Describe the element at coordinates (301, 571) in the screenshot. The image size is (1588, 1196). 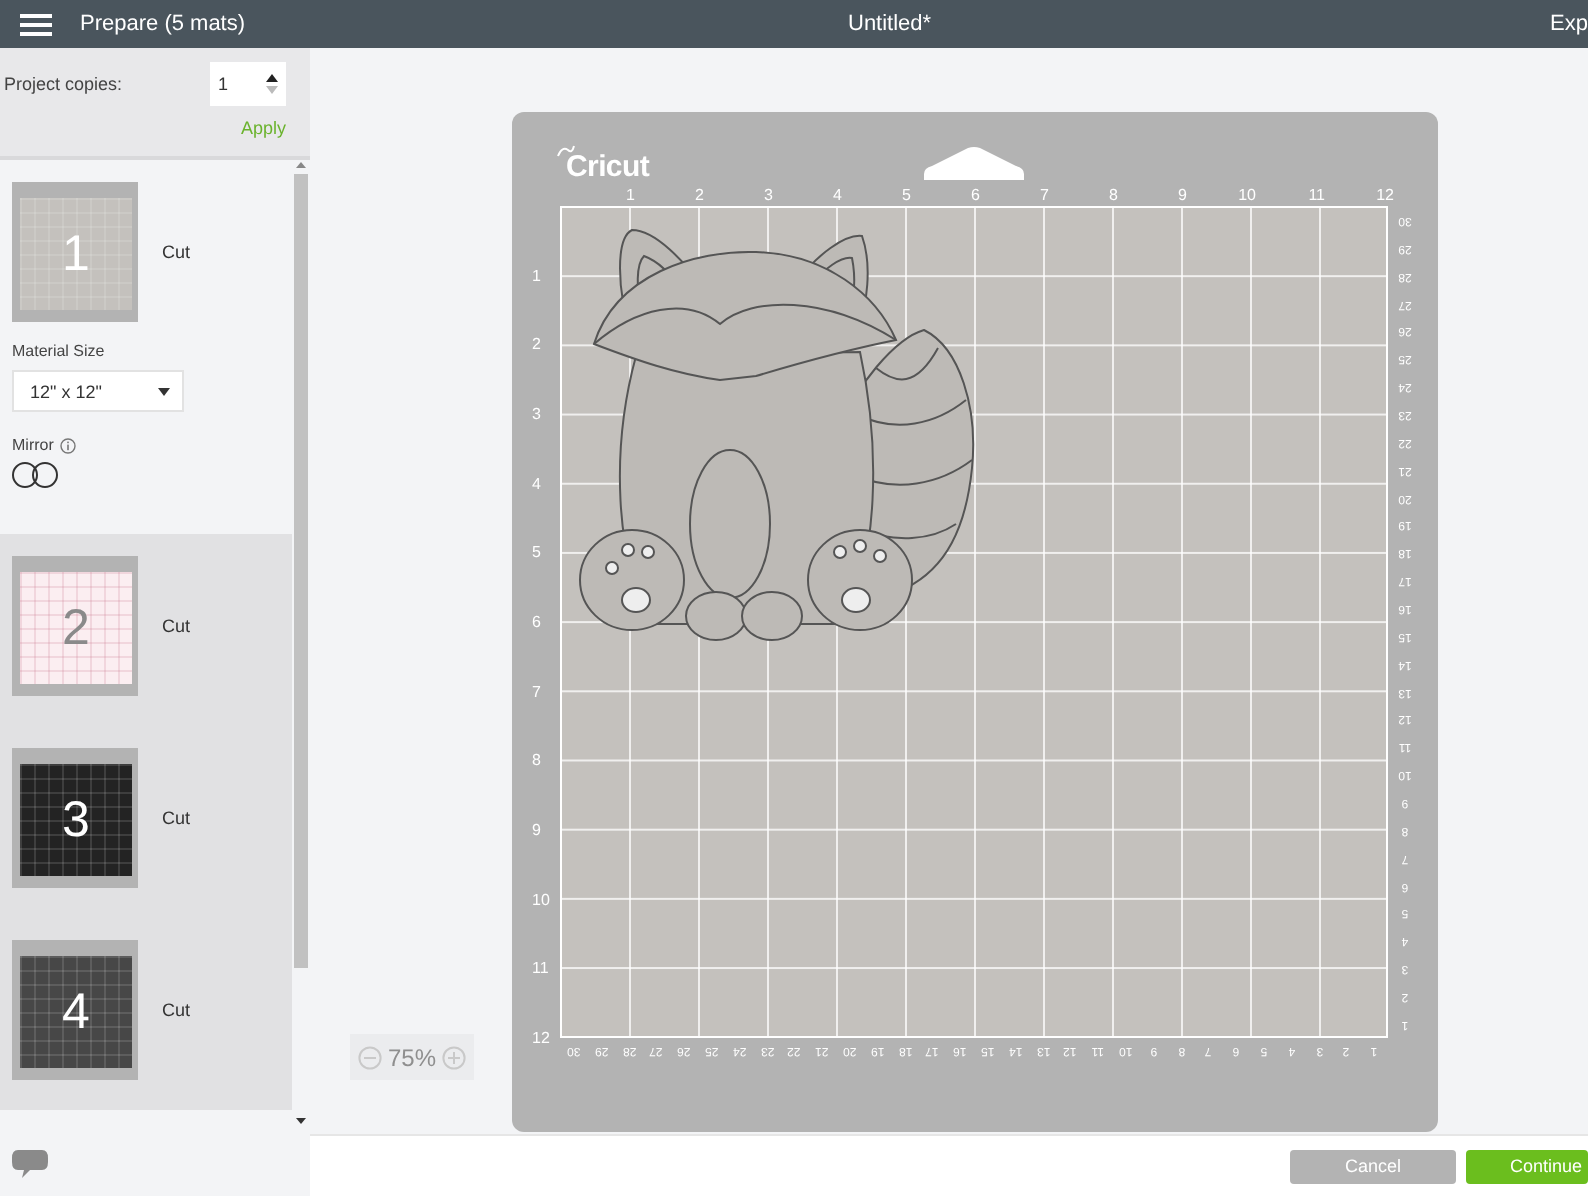
I see `scrollbar-thumb` at that location.